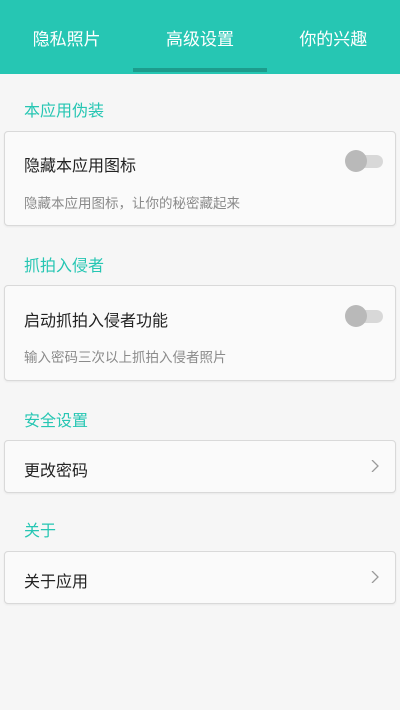 The width and height of the screenshot is (400, 710). What do you see at coordinates (333, 39) in the screenshot?
I see `tab-label: 你的兴趣` at bounding box center [333, 39].